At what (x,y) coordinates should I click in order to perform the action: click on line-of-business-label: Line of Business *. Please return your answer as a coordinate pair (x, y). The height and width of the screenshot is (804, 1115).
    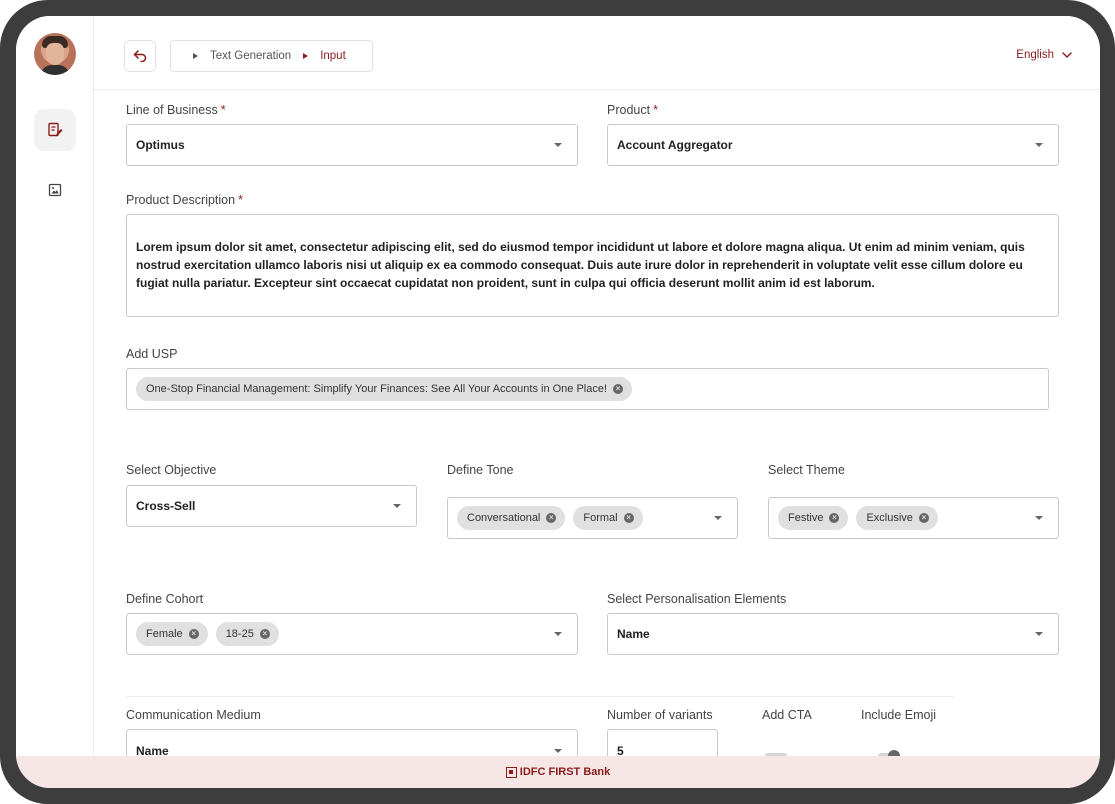
    Looking at the image, I should click on (176, 110).